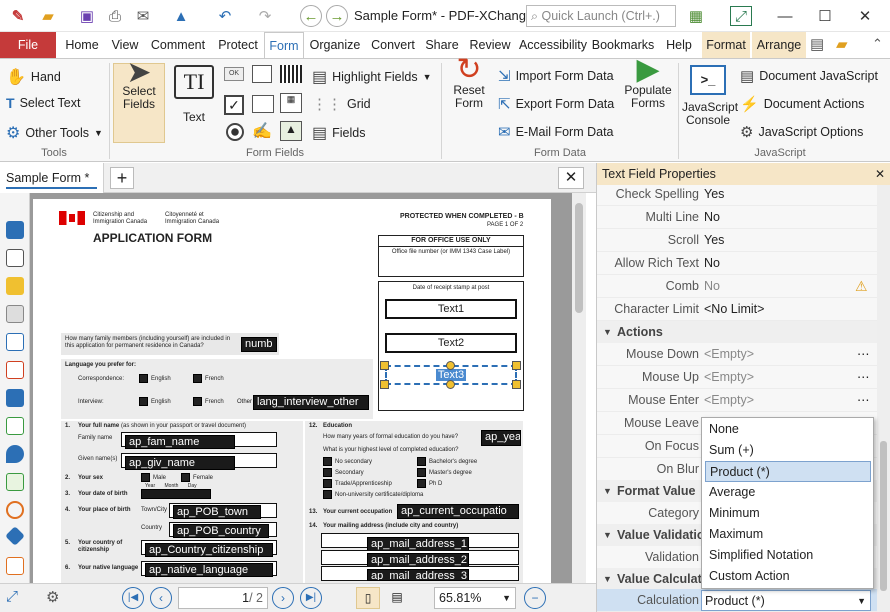 This screenshot has height=612, width=890. I want to click on import-form-data-button: ⇲ Import Form Data, so click(556, 76).